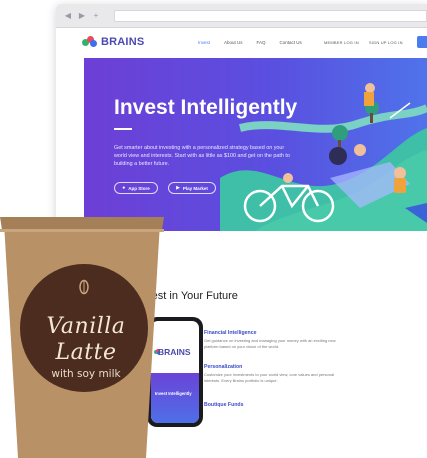 Image resolution: width=427 pixels, height=458 pixels. I want to click on nav-contact-us: Contact Us, so click(291, 42).